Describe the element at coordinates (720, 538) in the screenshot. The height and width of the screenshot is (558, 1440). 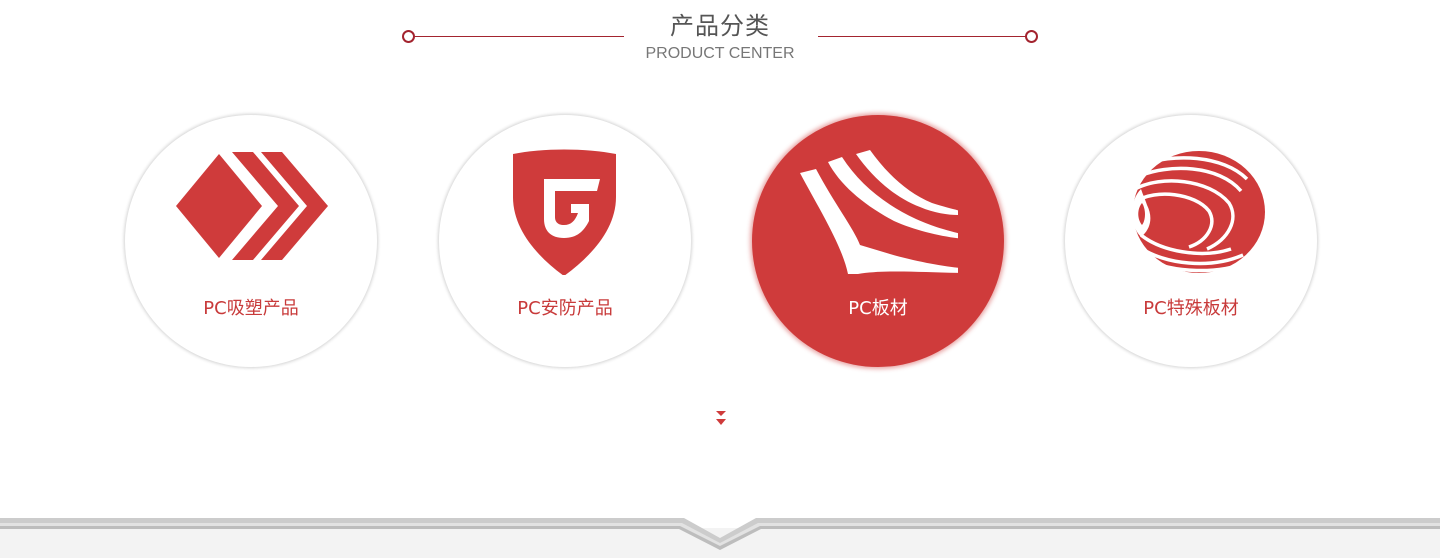
I see `bottom-divider-band` at that location.